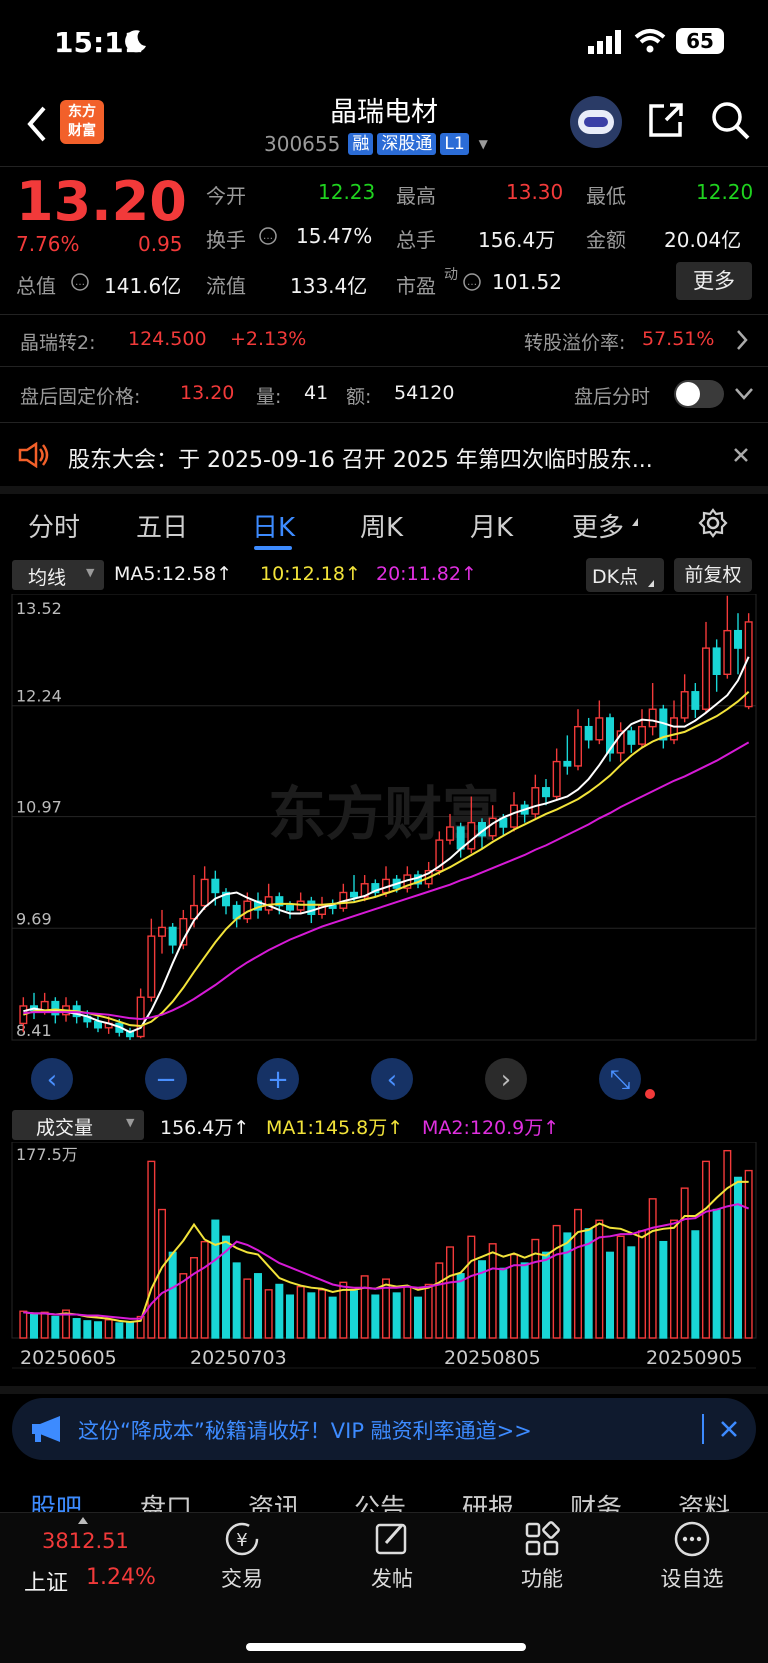 The image size is (768, 1663). I want to click on after-hours-toggle, so click(699, 394).